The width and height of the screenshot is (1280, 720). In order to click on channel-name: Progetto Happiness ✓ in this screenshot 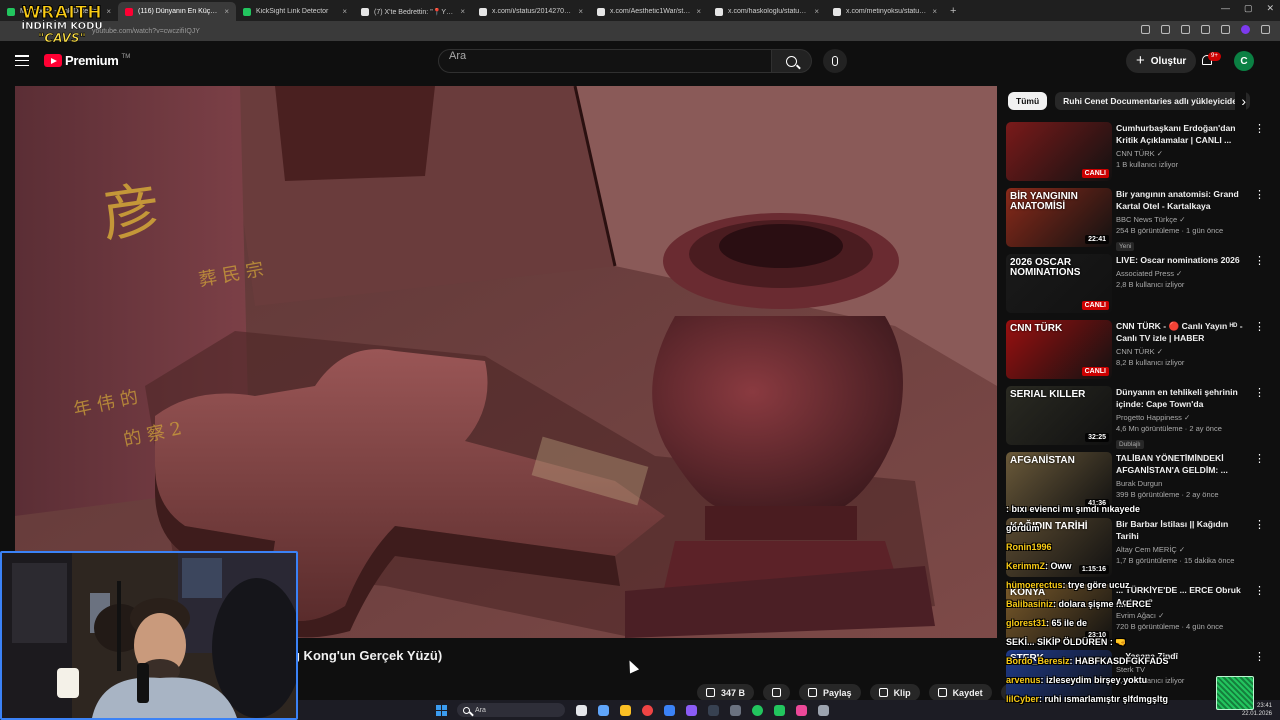, I will do `click(1182, 417)`.